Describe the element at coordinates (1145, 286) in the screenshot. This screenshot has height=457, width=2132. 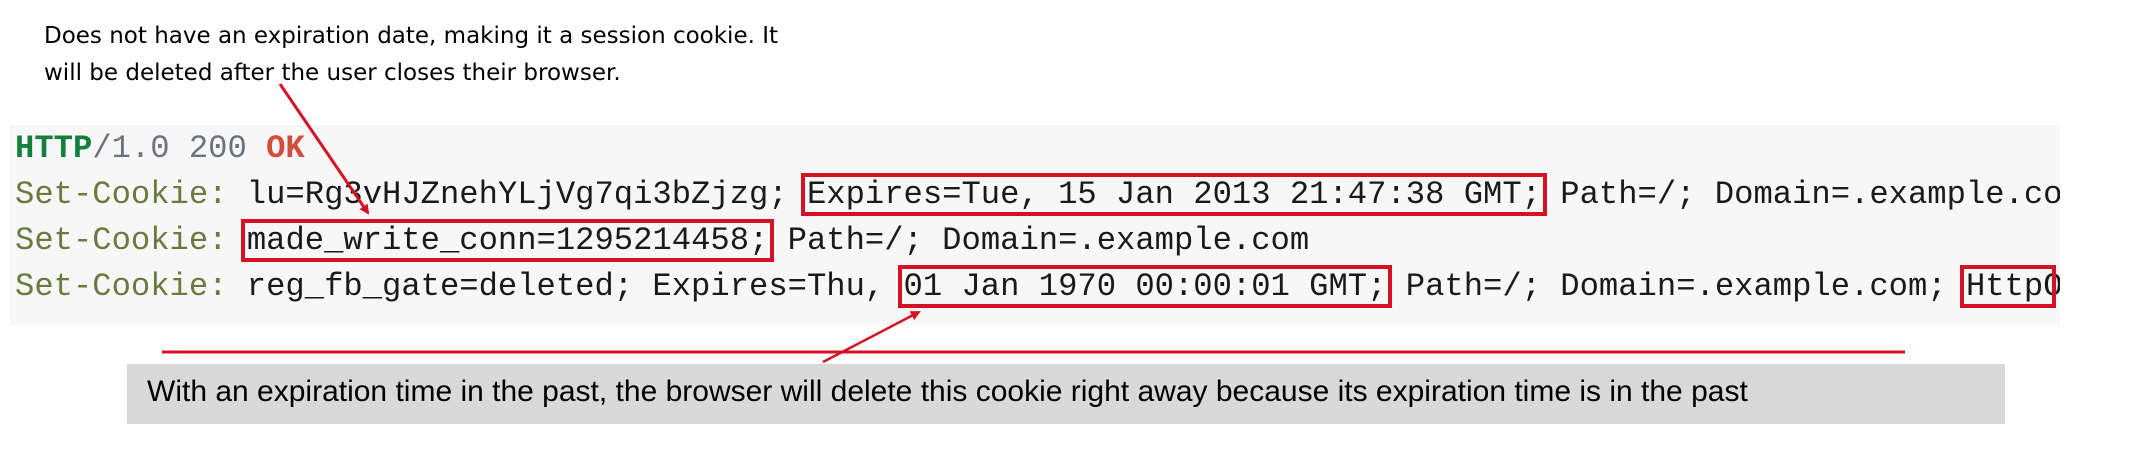
I see `past-expiry-date: 01 Jan 1970 00:00:01 GMT;` at that location.